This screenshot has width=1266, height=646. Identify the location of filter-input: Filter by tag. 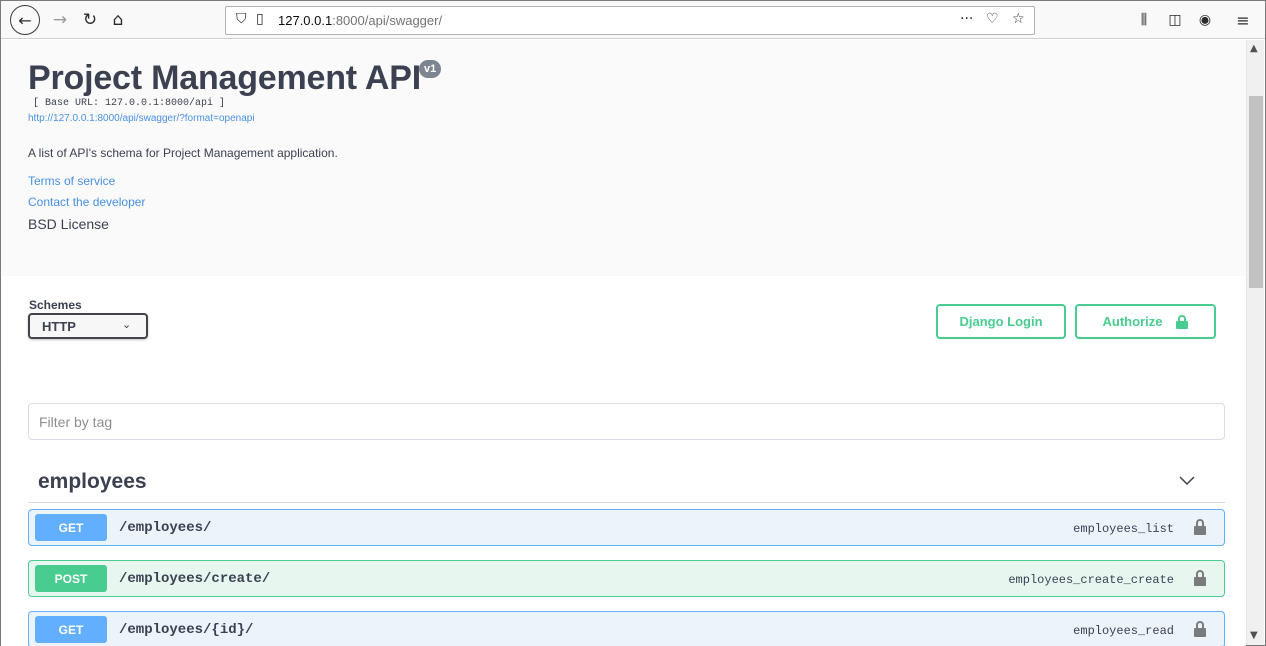
(626, 421).